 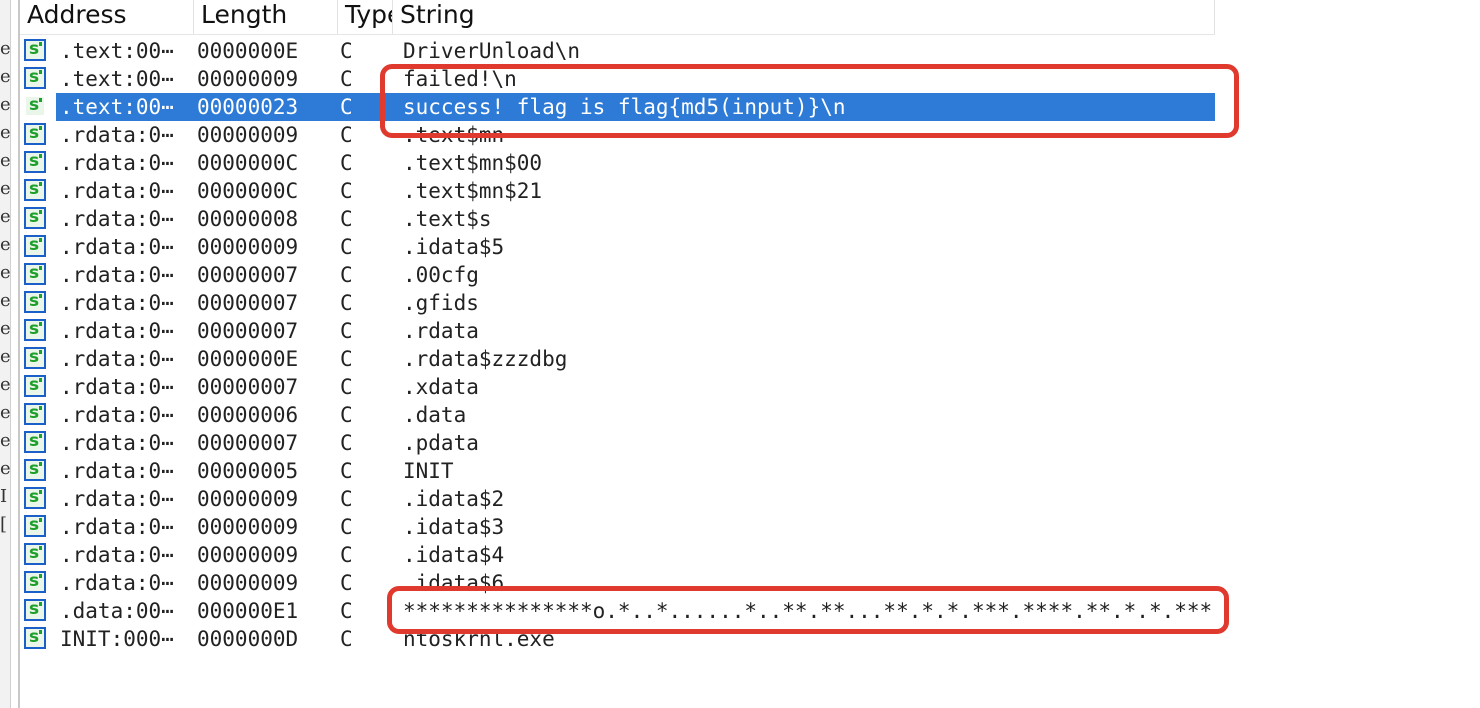 I want to click on table-row: s .text:00⋯ 0000000E C DriverUnload\n, so click(x=617, y=51).